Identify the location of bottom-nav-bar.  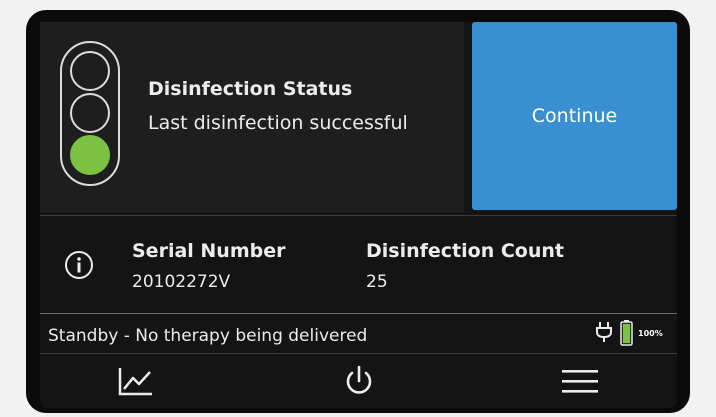
(358, 381).